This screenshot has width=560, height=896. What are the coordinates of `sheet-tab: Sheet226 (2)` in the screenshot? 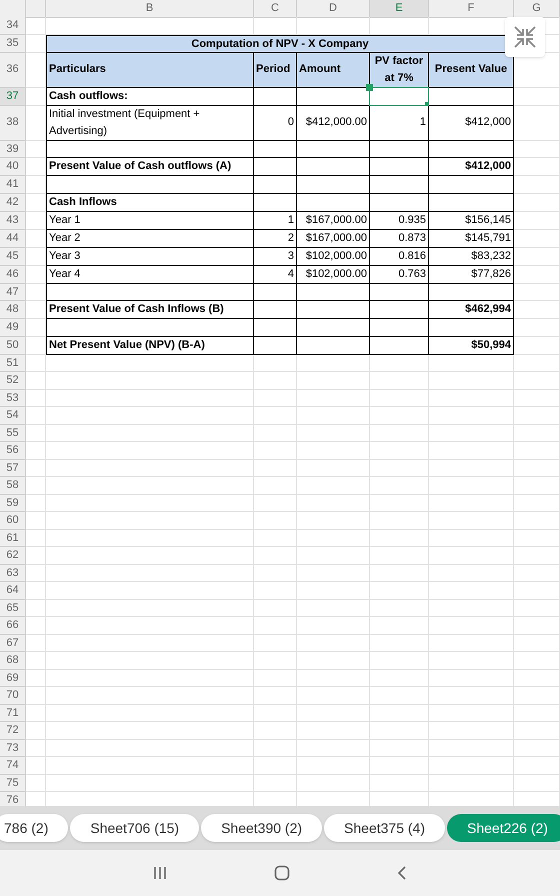 It's located at (503, 828).